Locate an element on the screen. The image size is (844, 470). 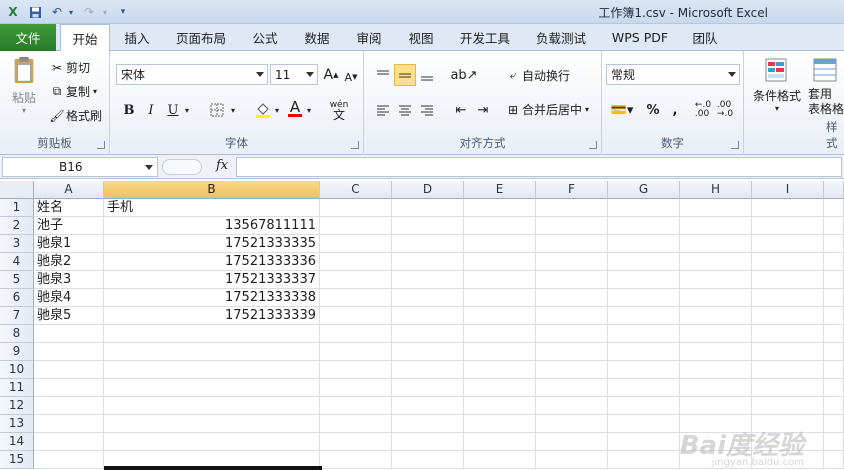
phonetic-button: wén 文 is located at coordinates (339, 110).